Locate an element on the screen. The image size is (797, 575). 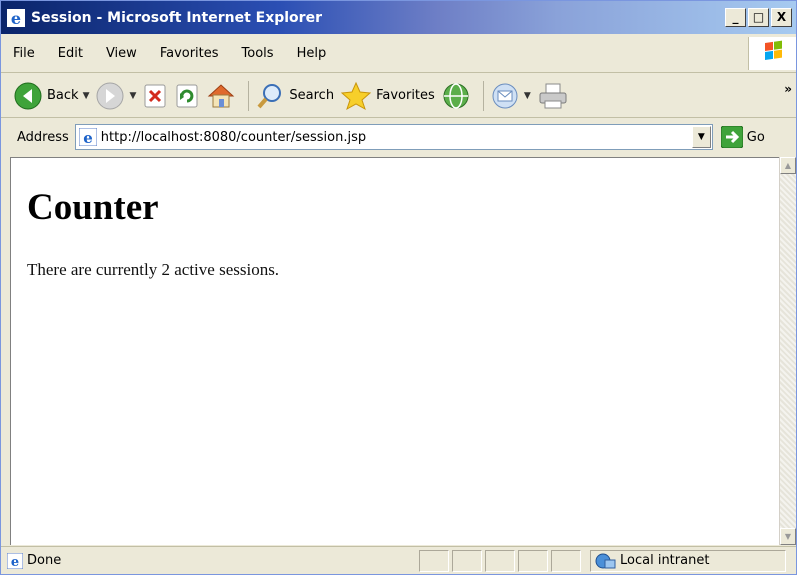
favorites-star-icon is located at coordinates (356, 95).